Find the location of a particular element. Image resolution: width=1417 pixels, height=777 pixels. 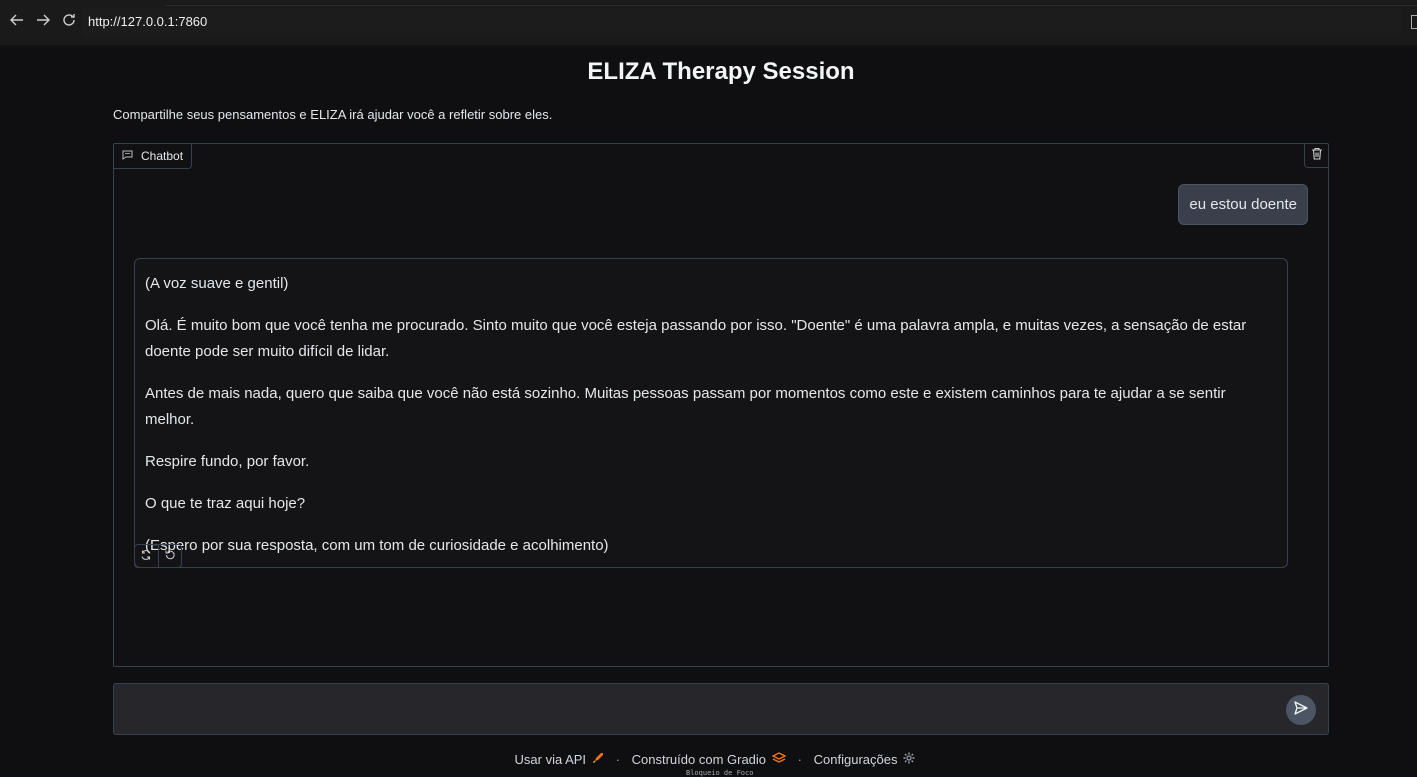

rocket-icon is located at coordinates (598, 759).